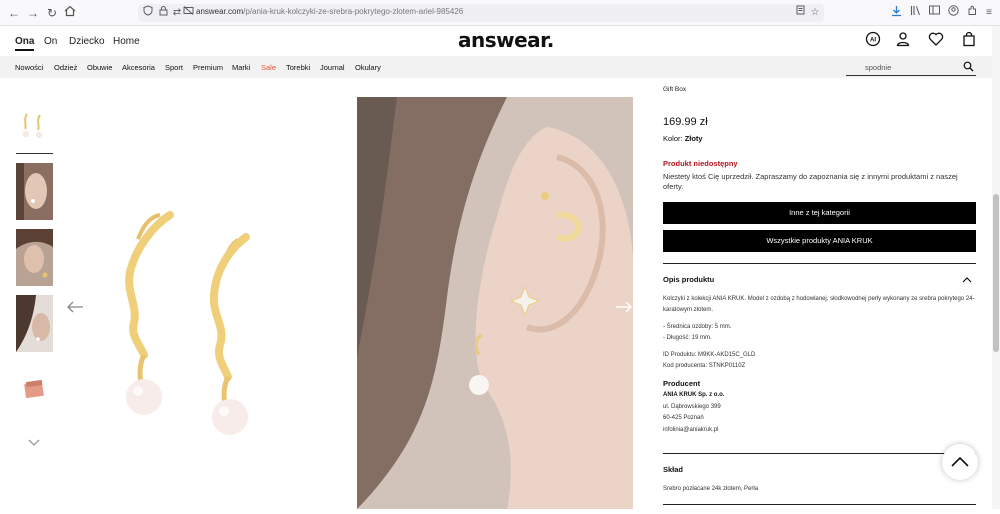  What do you see at coordinates (34, 443) in the screenshot?
I see `thumbnails-down-chevron-icon` at bounding box center [34, 443].